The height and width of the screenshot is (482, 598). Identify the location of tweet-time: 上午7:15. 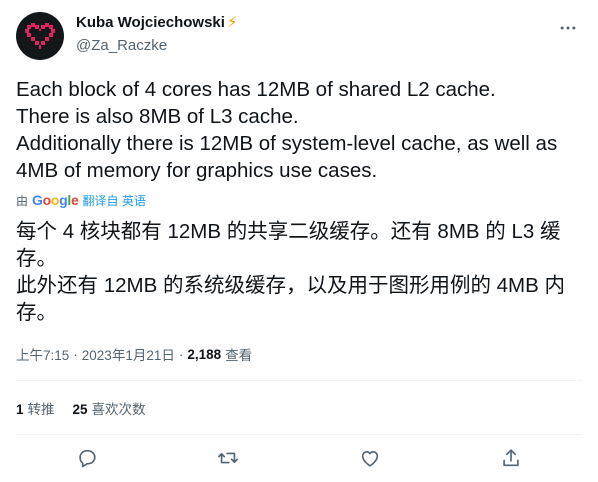
(42, 354).